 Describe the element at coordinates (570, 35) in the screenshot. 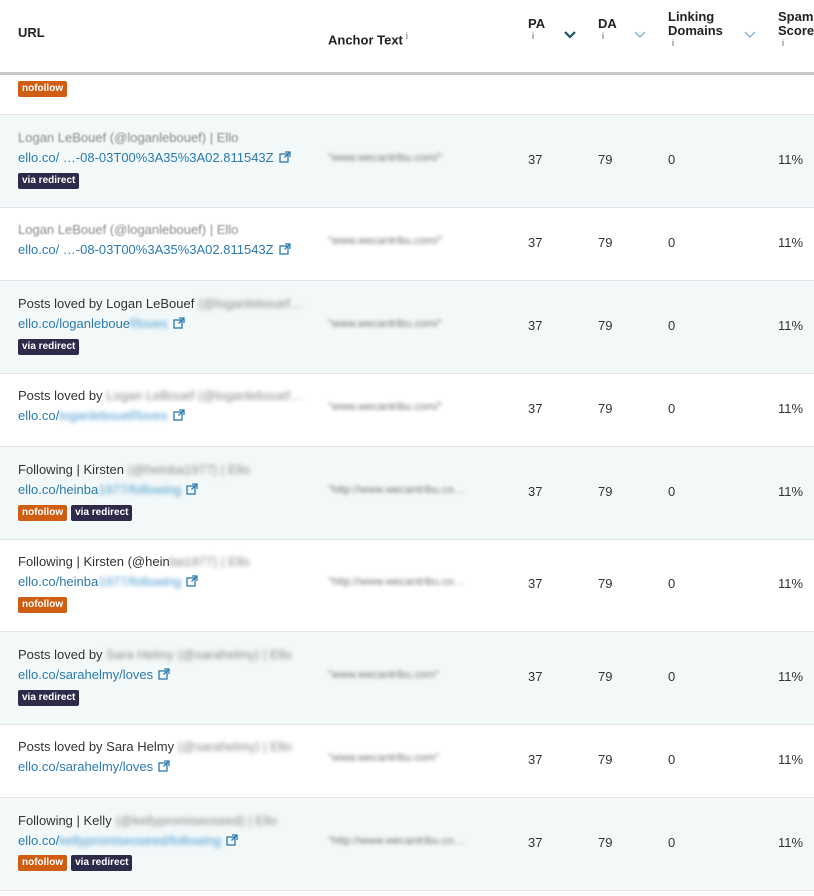

I see `sort-desc-active-icon` at that location.